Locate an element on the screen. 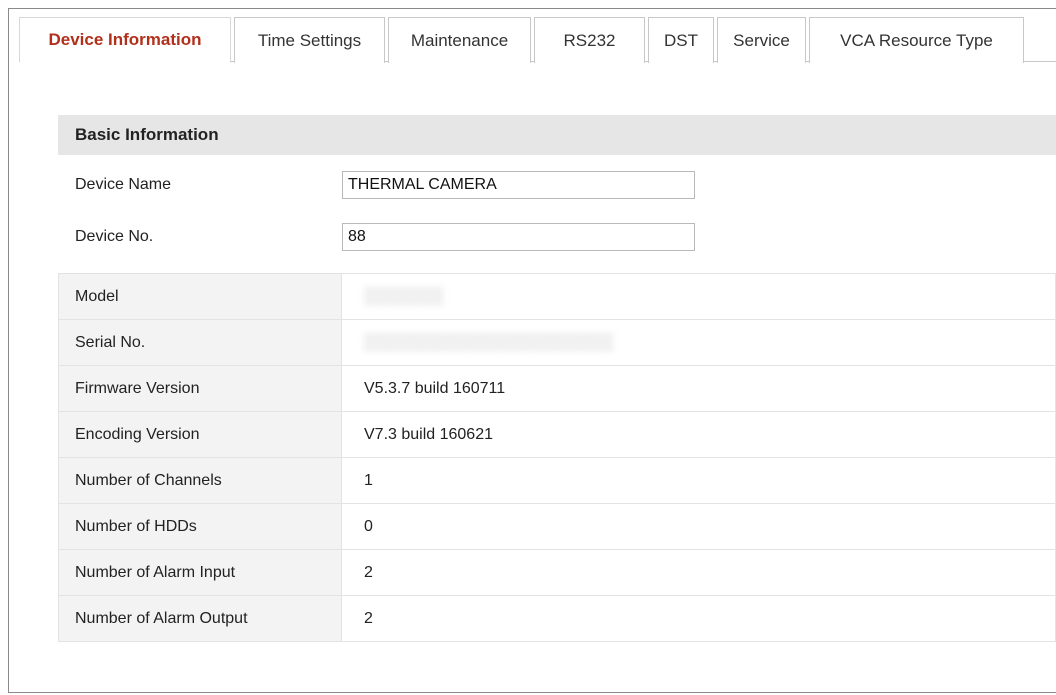  serial-no-label: Serial No. is located at coordinates (200, 342).